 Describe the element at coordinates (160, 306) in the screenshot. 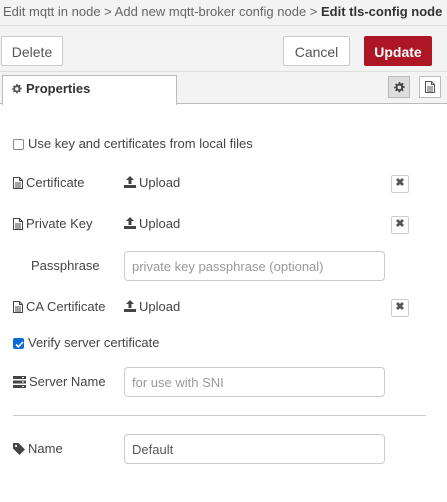

I see `ca-certificate-upload-label: Upload` at that location.